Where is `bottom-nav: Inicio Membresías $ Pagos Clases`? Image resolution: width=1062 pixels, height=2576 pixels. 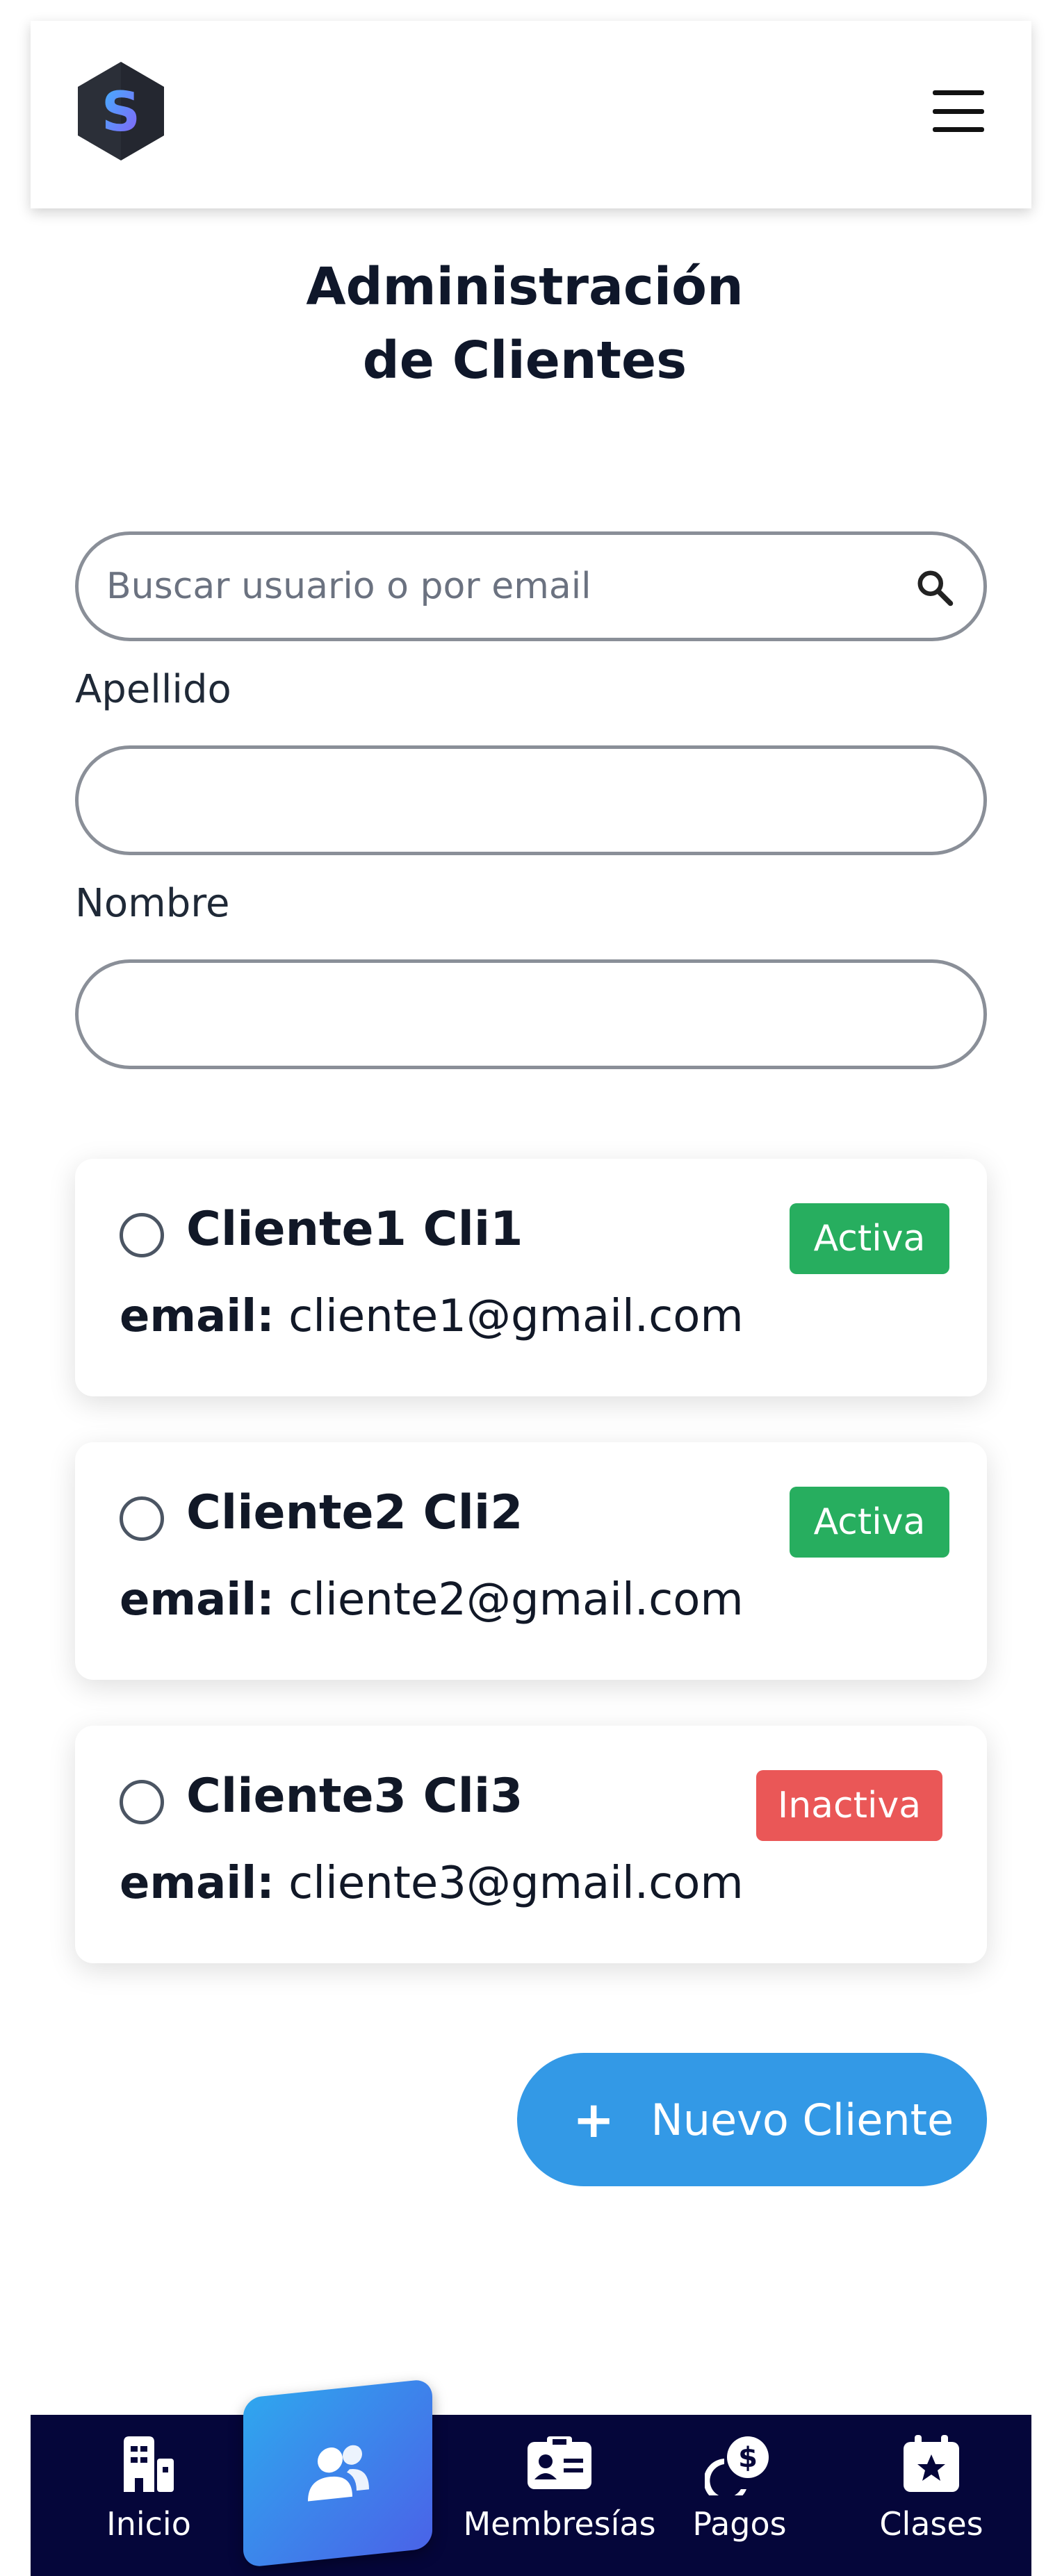 bottom-nav: Inicio Membresías $ Pagos Clases is located at coordinates (531, 2495).